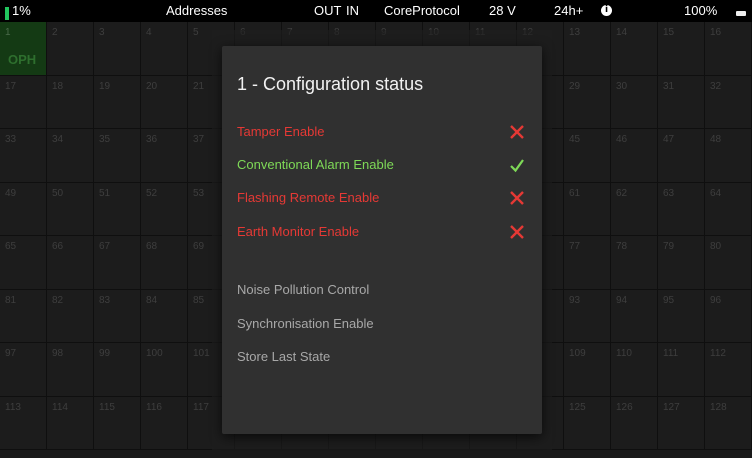 The image size is (752, 458). What do you see at coordinates (117, 102) in the screenshot?
I see `address-cell: 19` at bounding box center [117, 102].